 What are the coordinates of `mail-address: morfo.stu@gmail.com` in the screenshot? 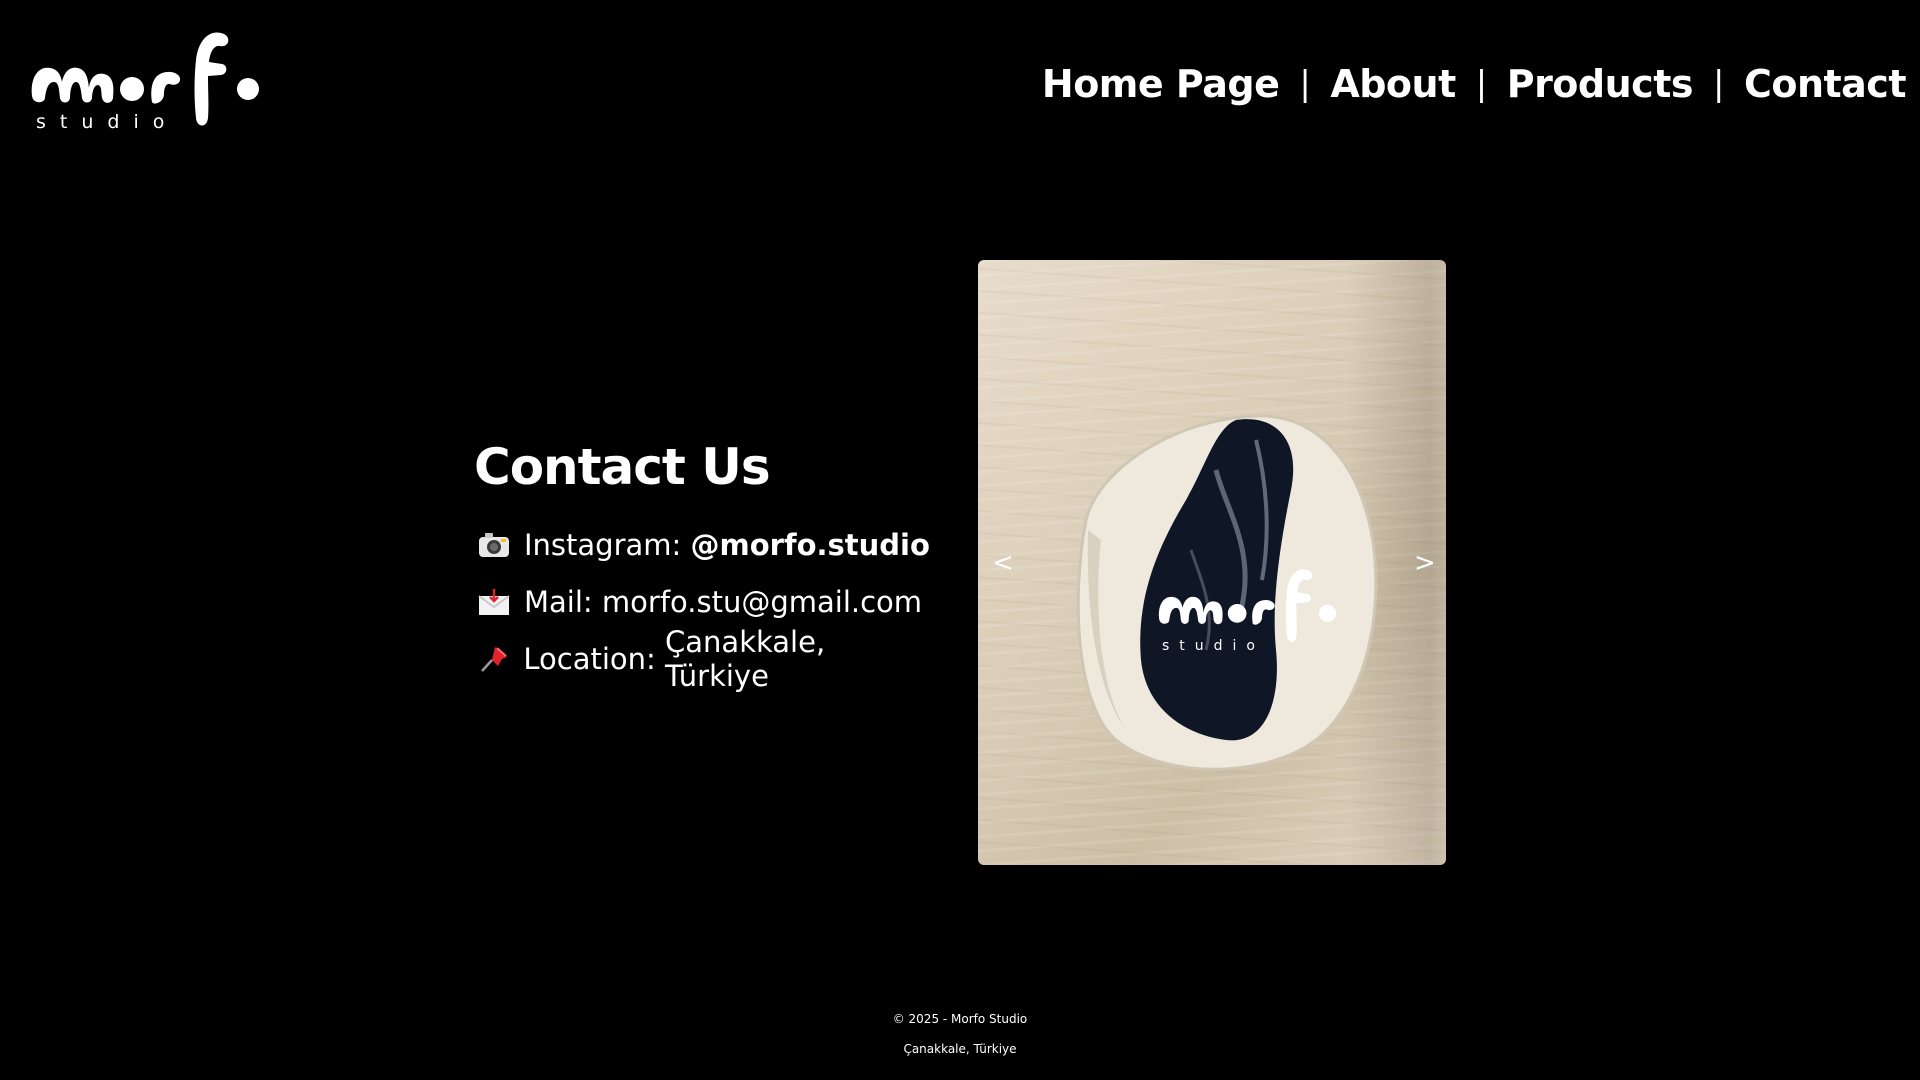 It's located at (762, 602).